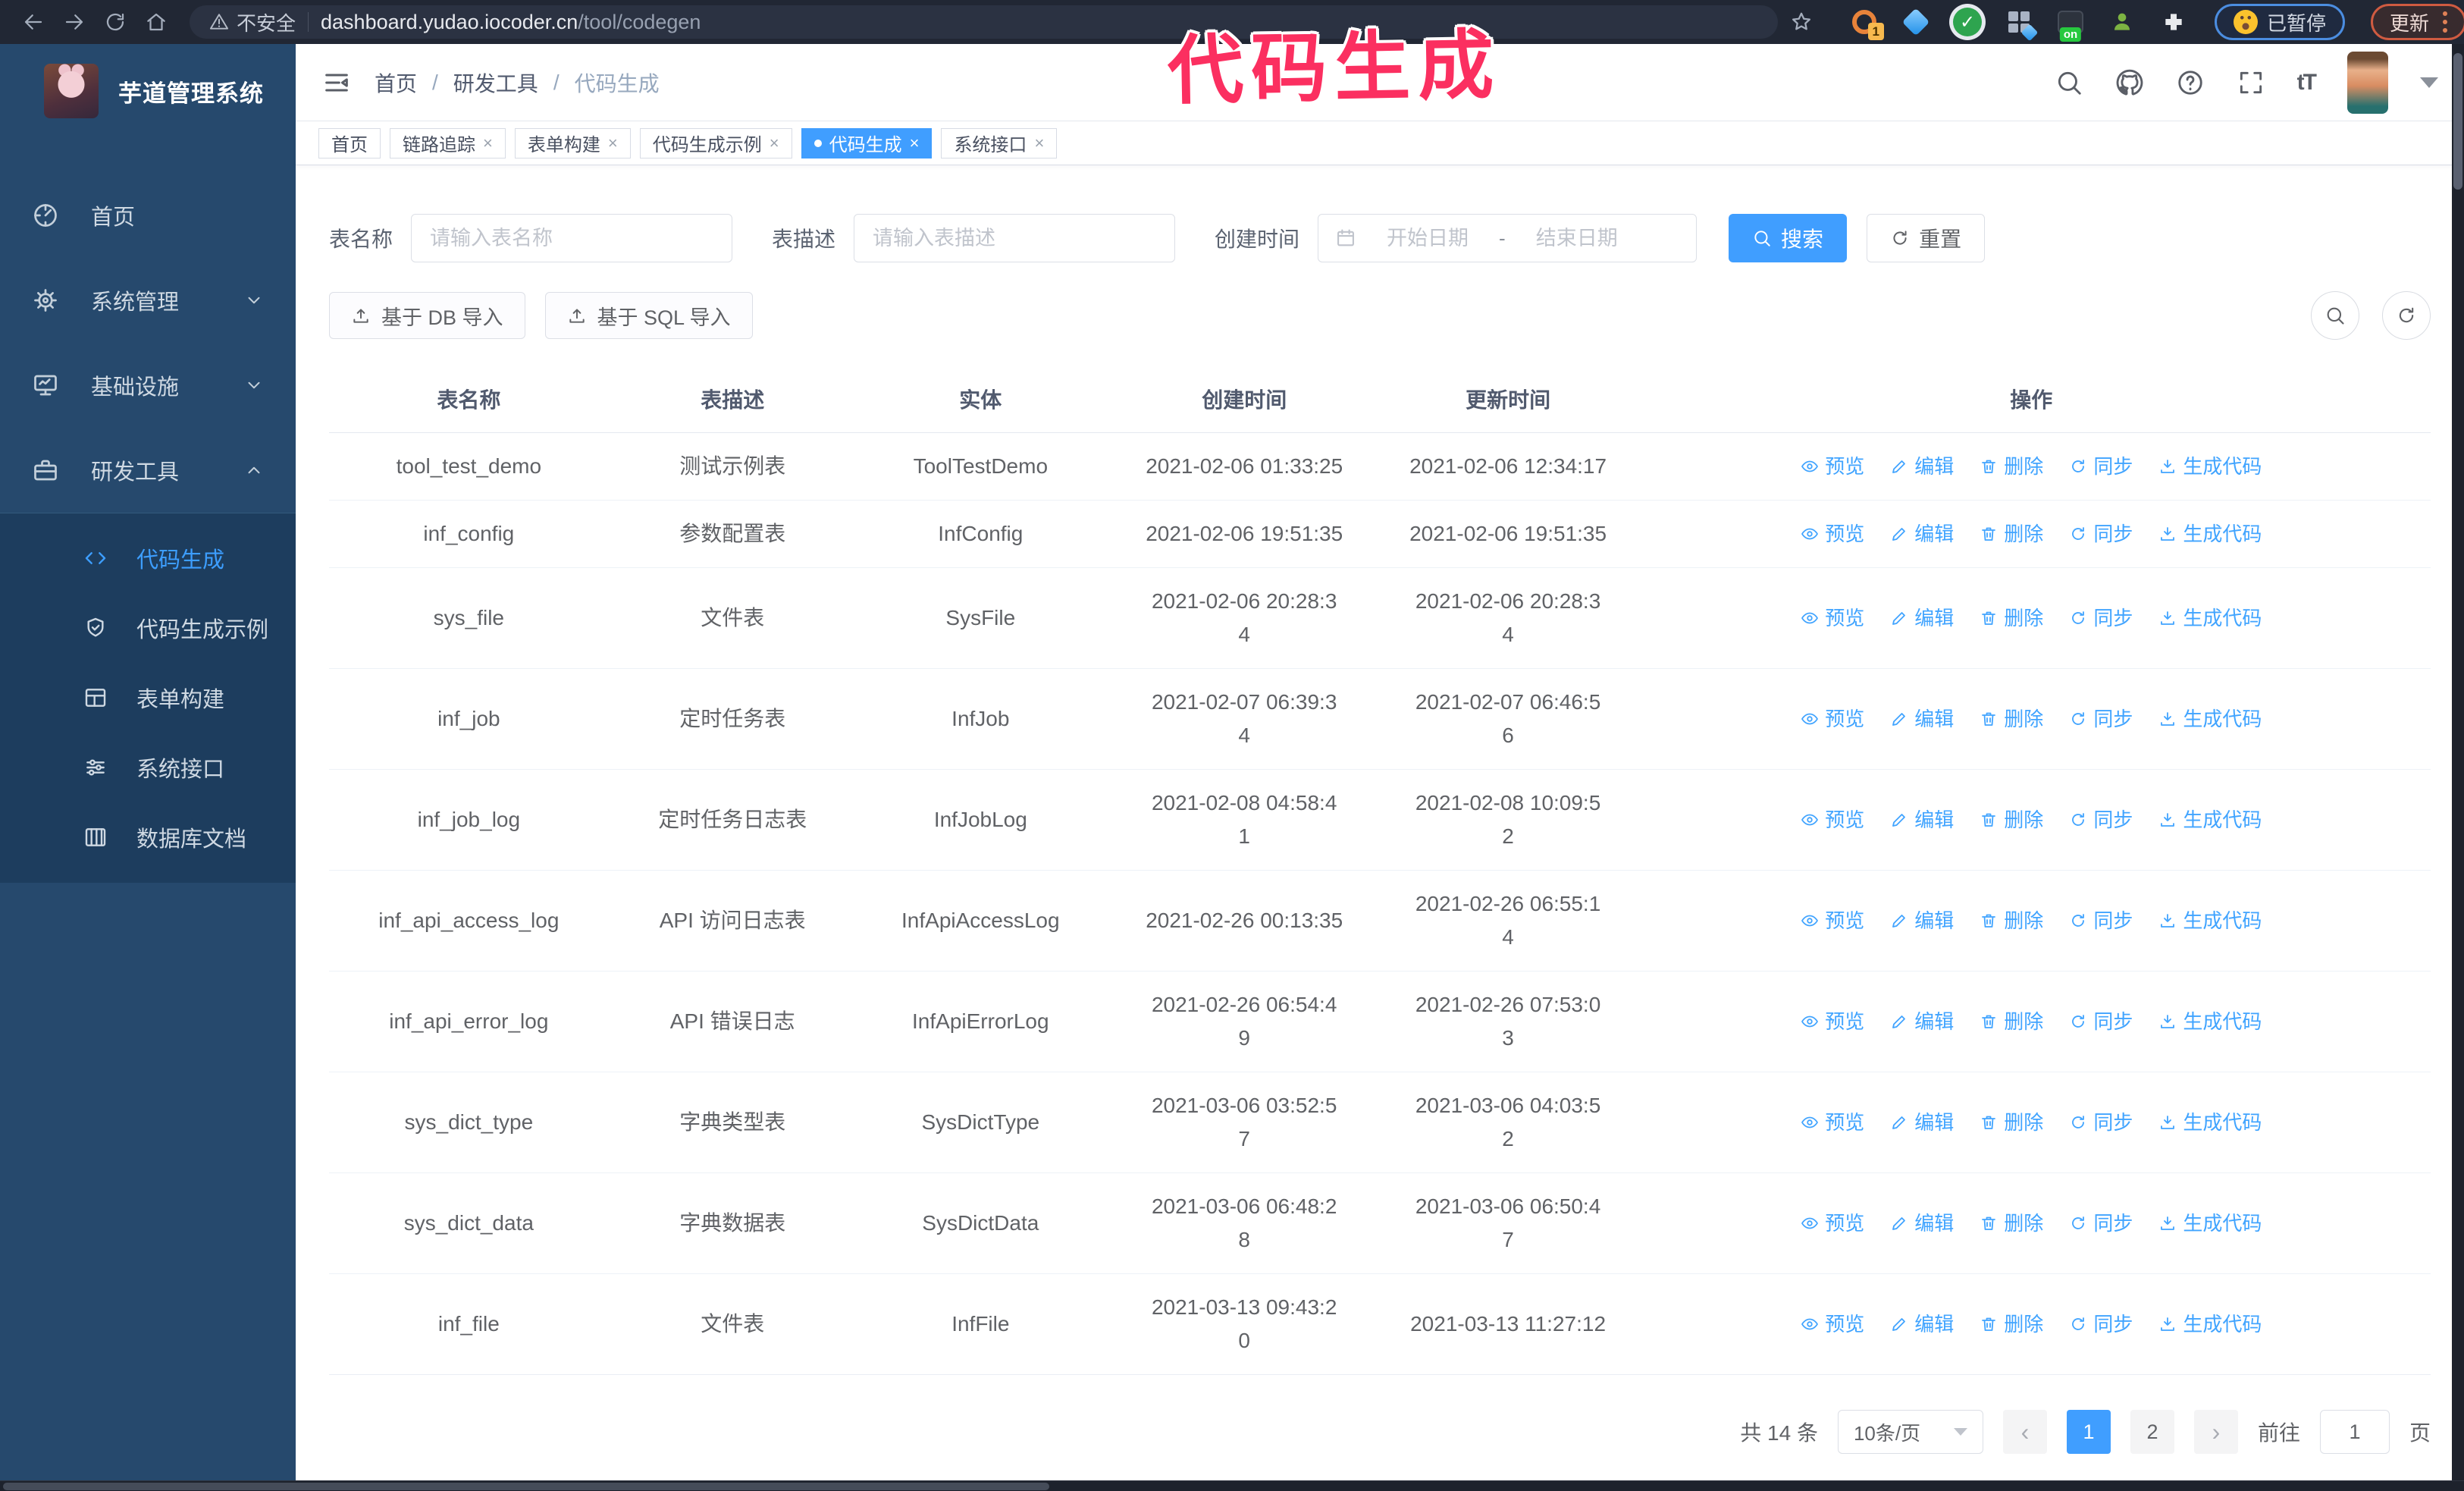  I want to click on breadcrumb-home: 首页, so click(396, 82).